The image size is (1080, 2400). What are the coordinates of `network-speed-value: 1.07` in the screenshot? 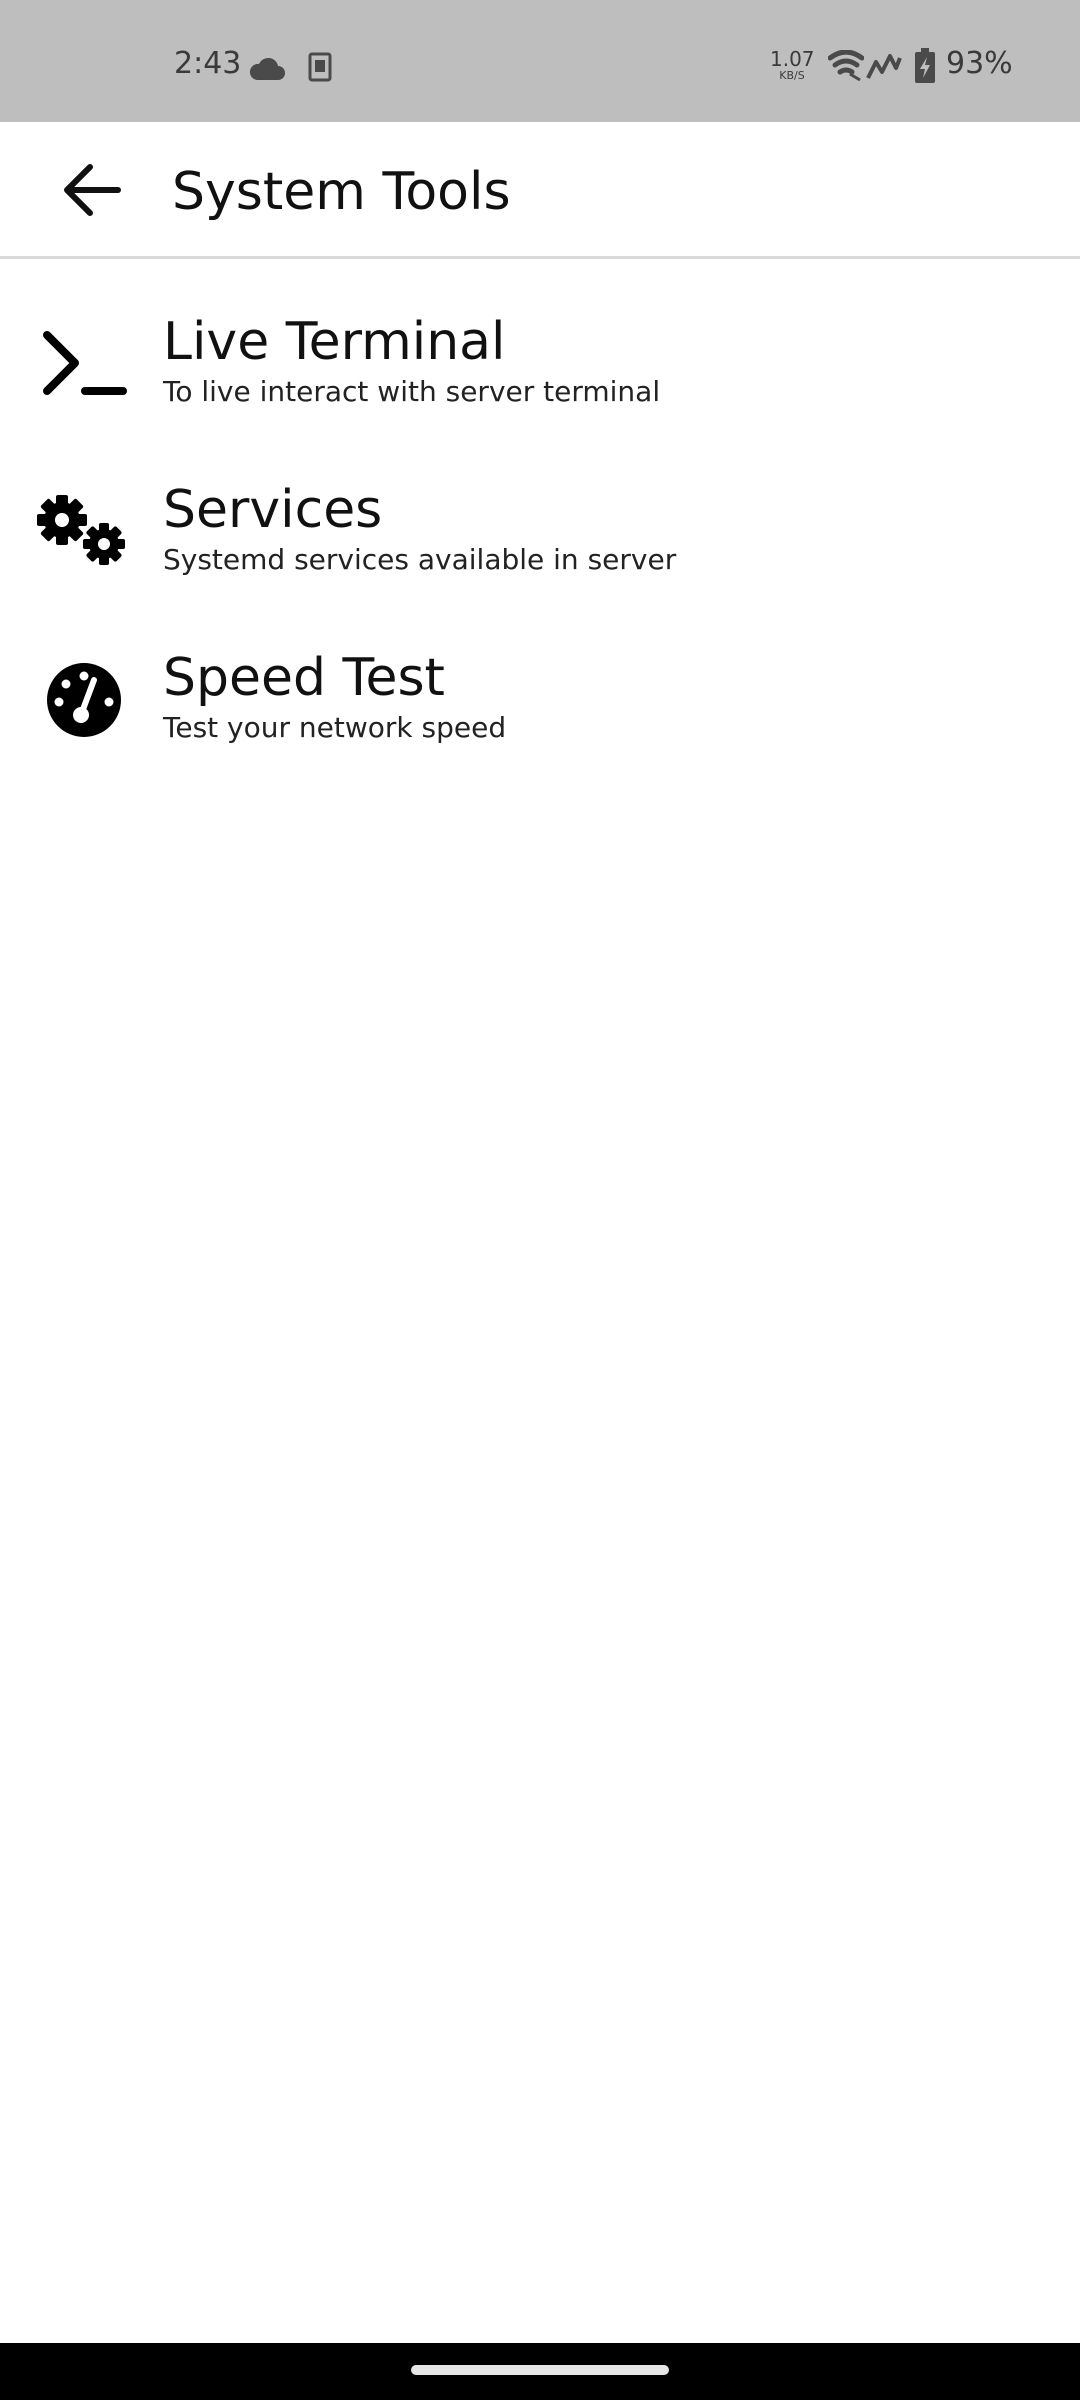 It's located at (792, 59).